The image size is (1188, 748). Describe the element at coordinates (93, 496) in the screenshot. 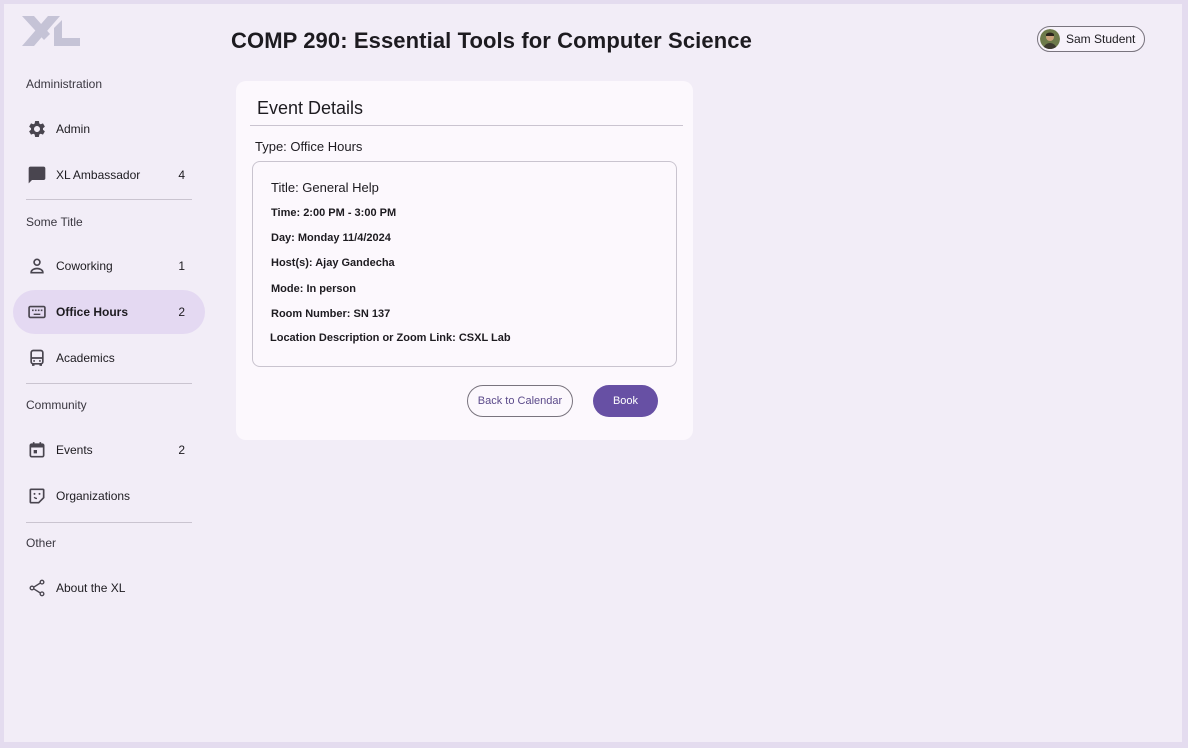

I see `sidebar-item-label: Organizations` at that location.